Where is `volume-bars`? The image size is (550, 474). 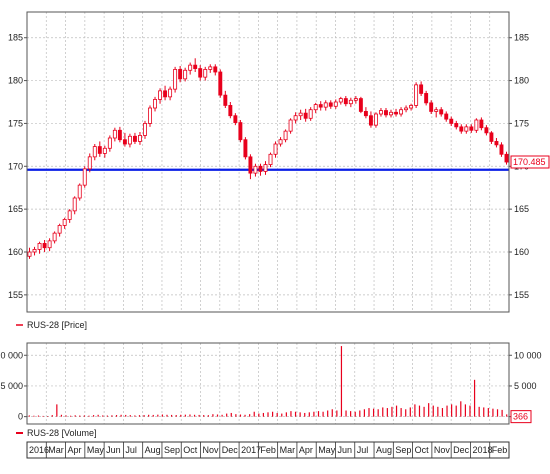
volume-bars is located at coordinates (268, 381).